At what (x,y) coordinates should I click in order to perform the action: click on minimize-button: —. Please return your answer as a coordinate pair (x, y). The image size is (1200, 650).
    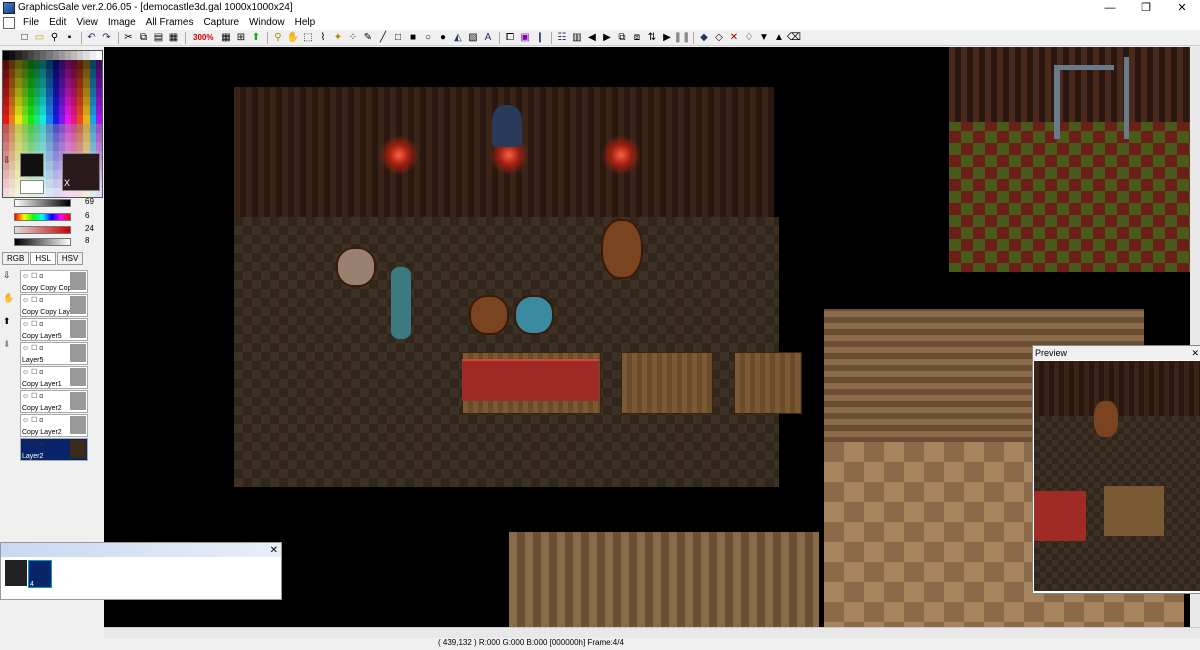
    Looking at the image, I should click on (1110, 7).